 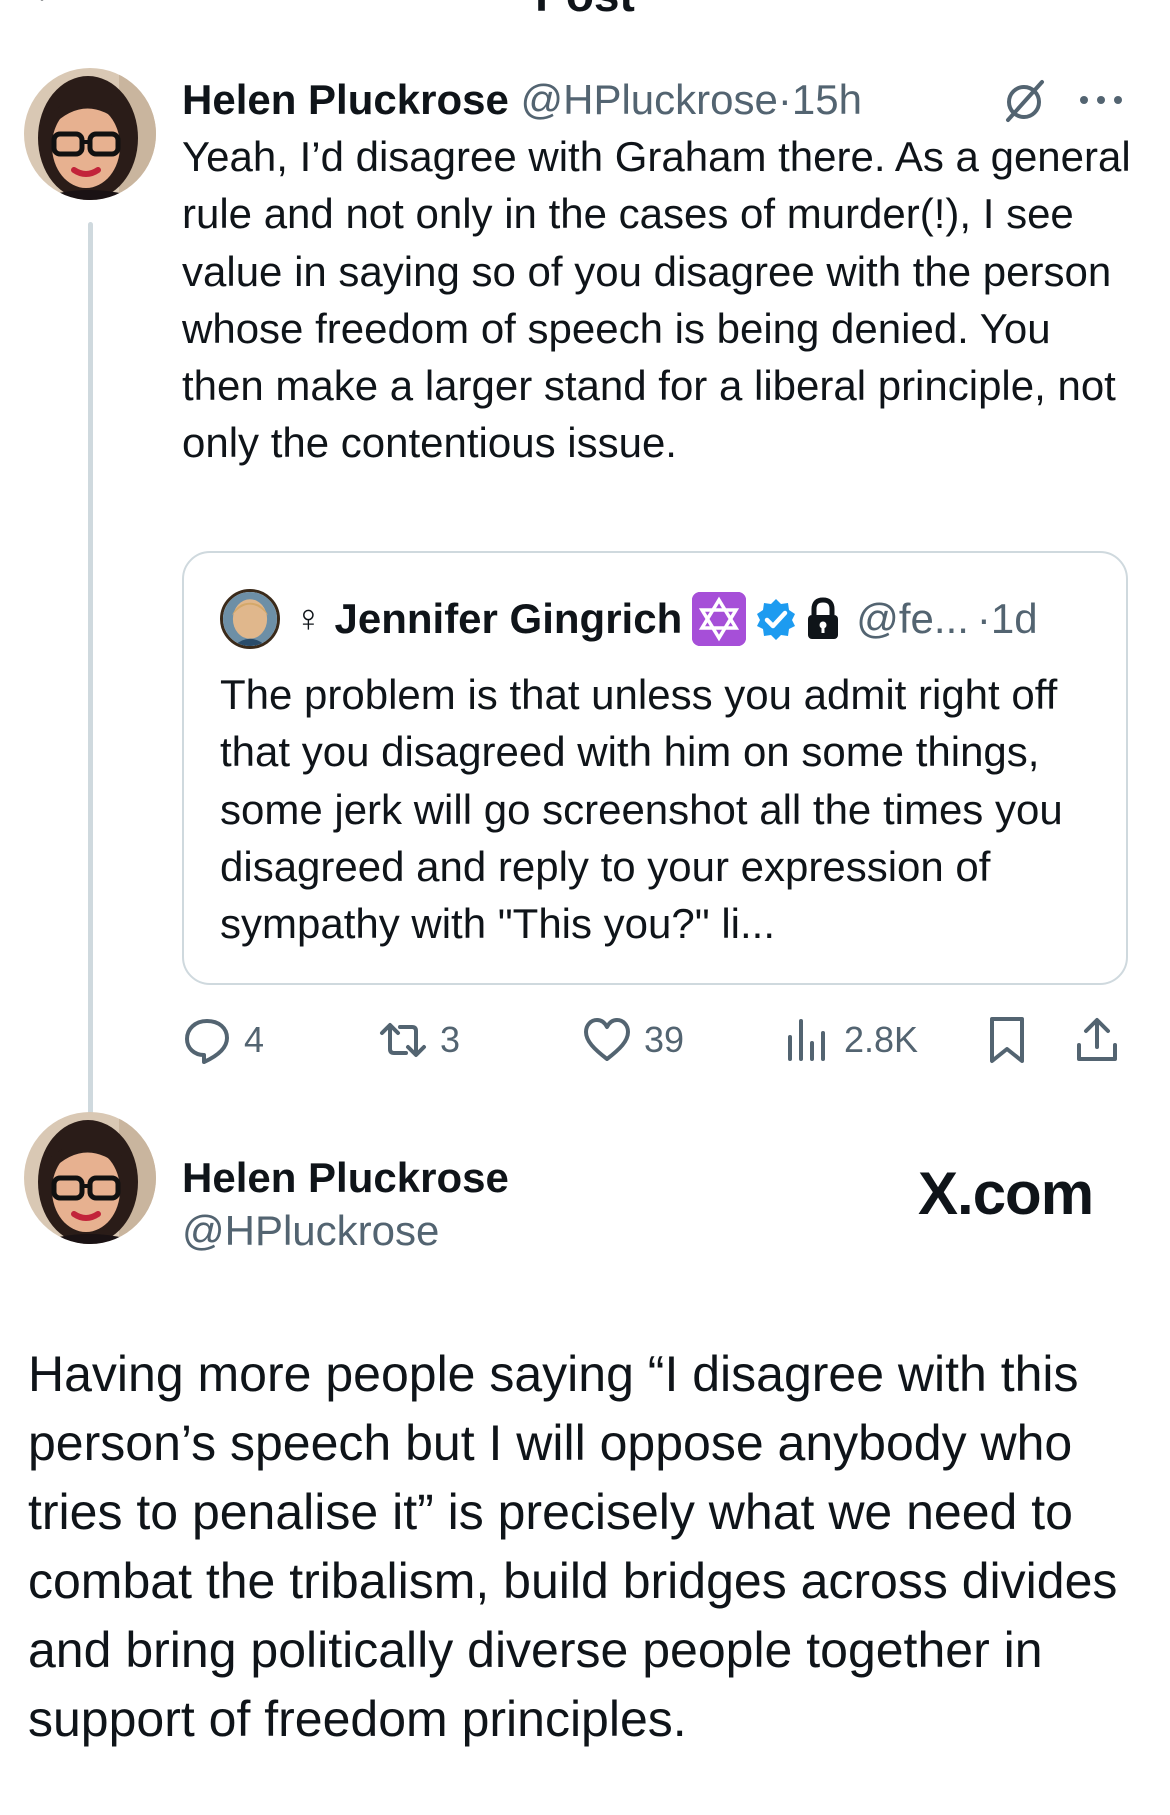 I want to click on share-icon, so click(x=1097, y=1039).